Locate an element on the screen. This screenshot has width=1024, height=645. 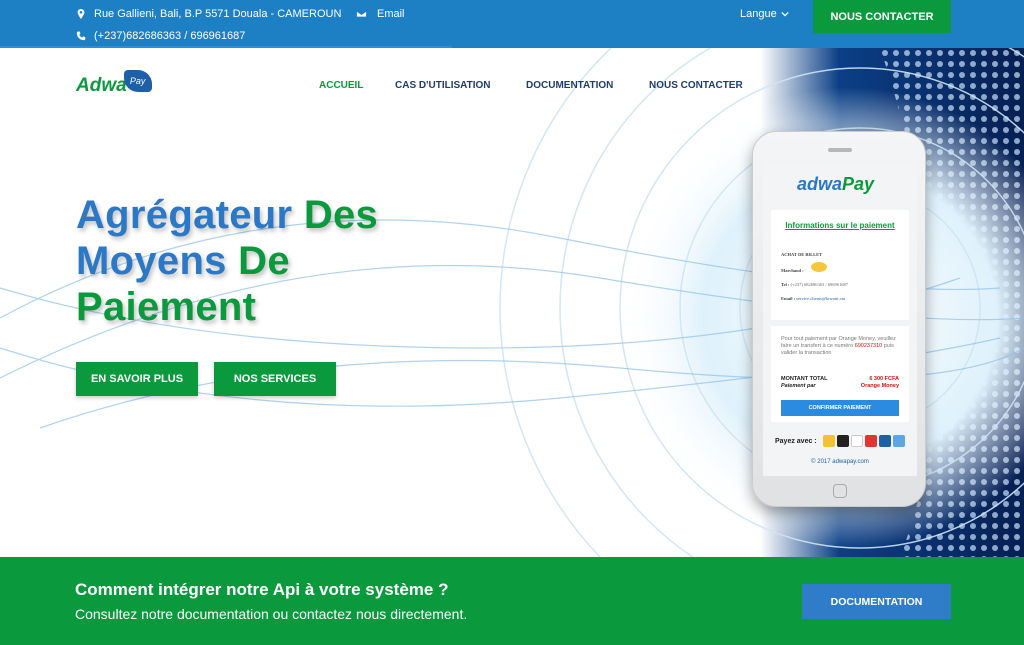
amount-values: 6 300 FCFA Orange Money is located at coordinates (880, 383).